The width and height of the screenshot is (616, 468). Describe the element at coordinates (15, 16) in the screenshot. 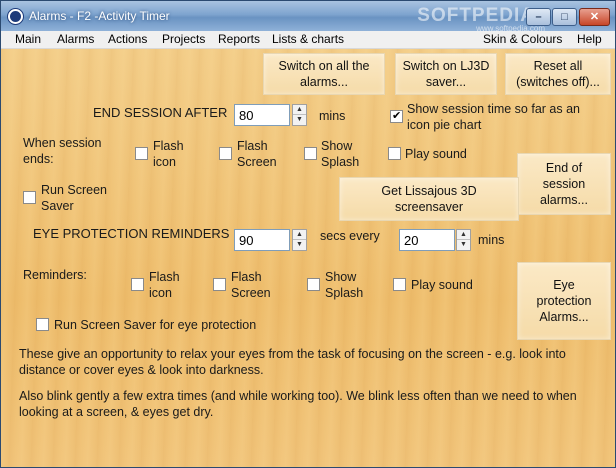

I see `app-icon` at that location.